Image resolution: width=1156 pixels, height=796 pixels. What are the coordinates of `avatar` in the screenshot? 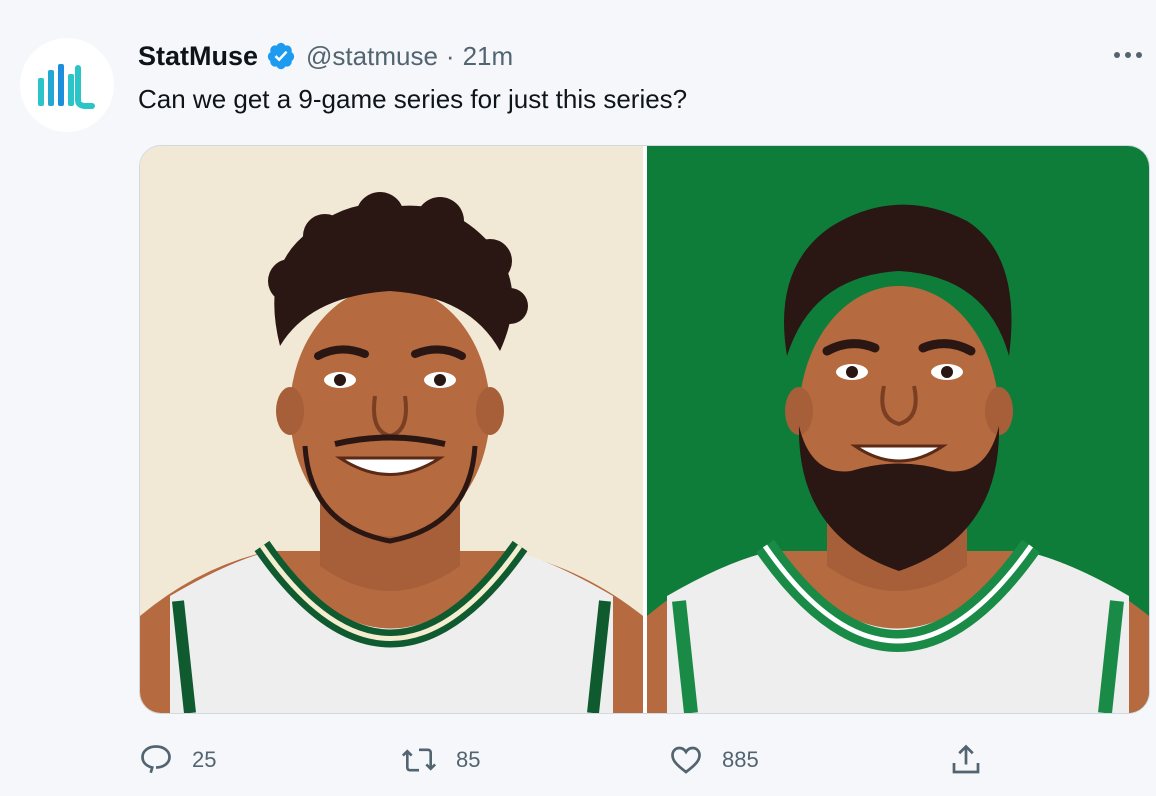 It's located at (67, 85).